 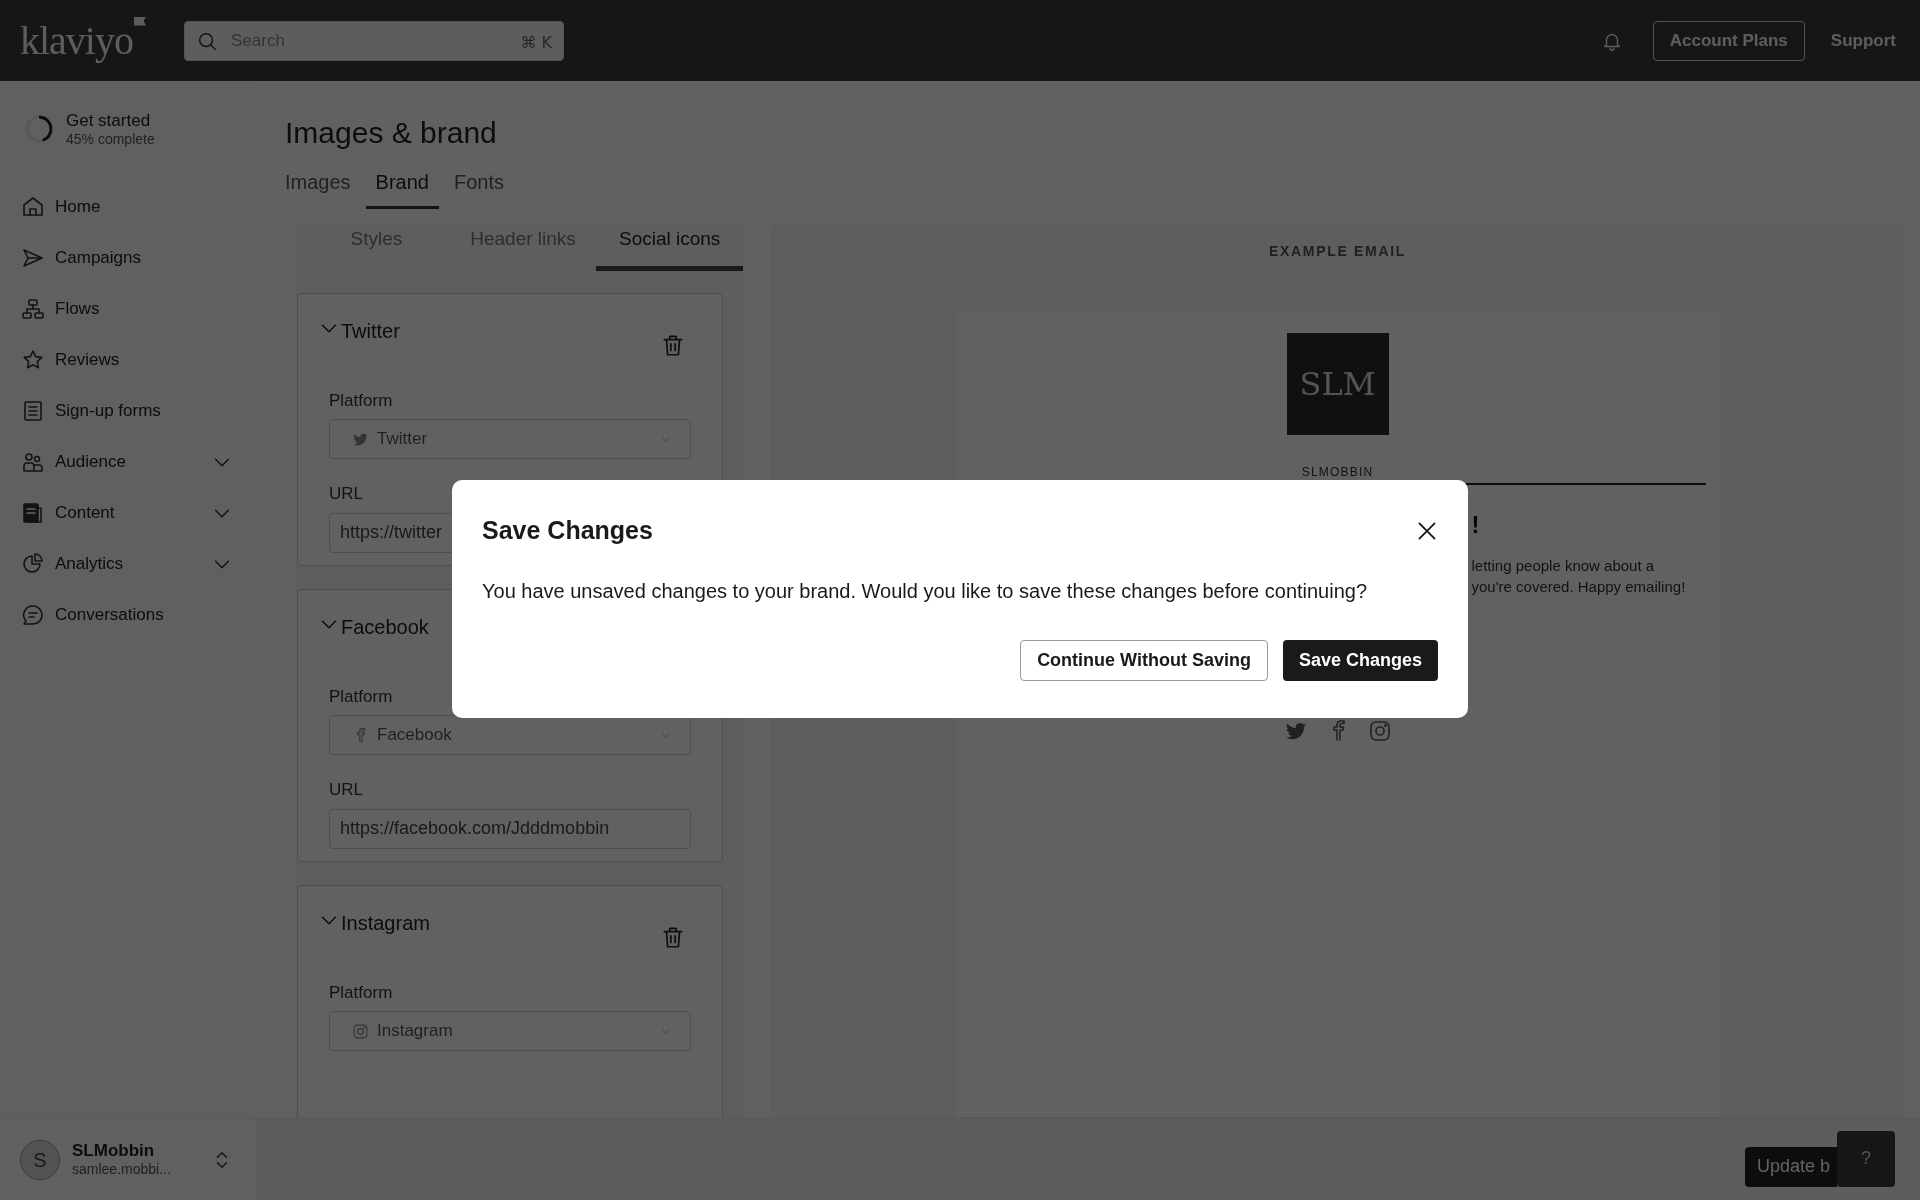 I want to click on save-button: Save Changes, so click(x=1360, y=660).